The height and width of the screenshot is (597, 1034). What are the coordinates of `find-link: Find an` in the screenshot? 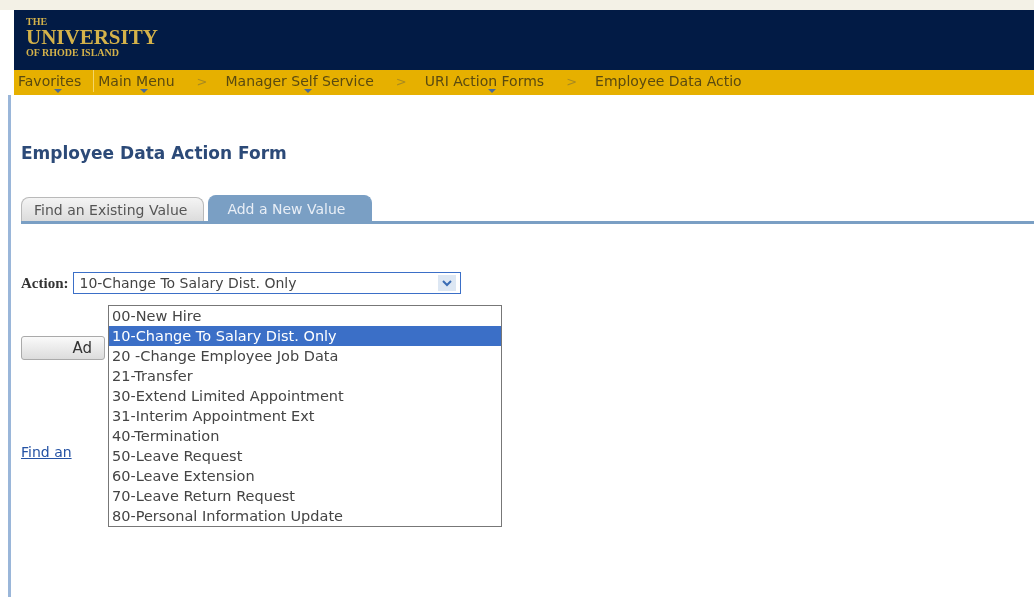 It's located at (46, 452).